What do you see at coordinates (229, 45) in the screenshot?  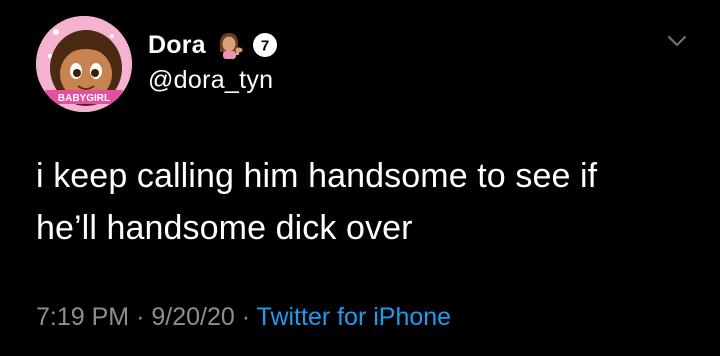 I see `woman-tipping-hand-emoji-icon` at bounding box center [229, 45].